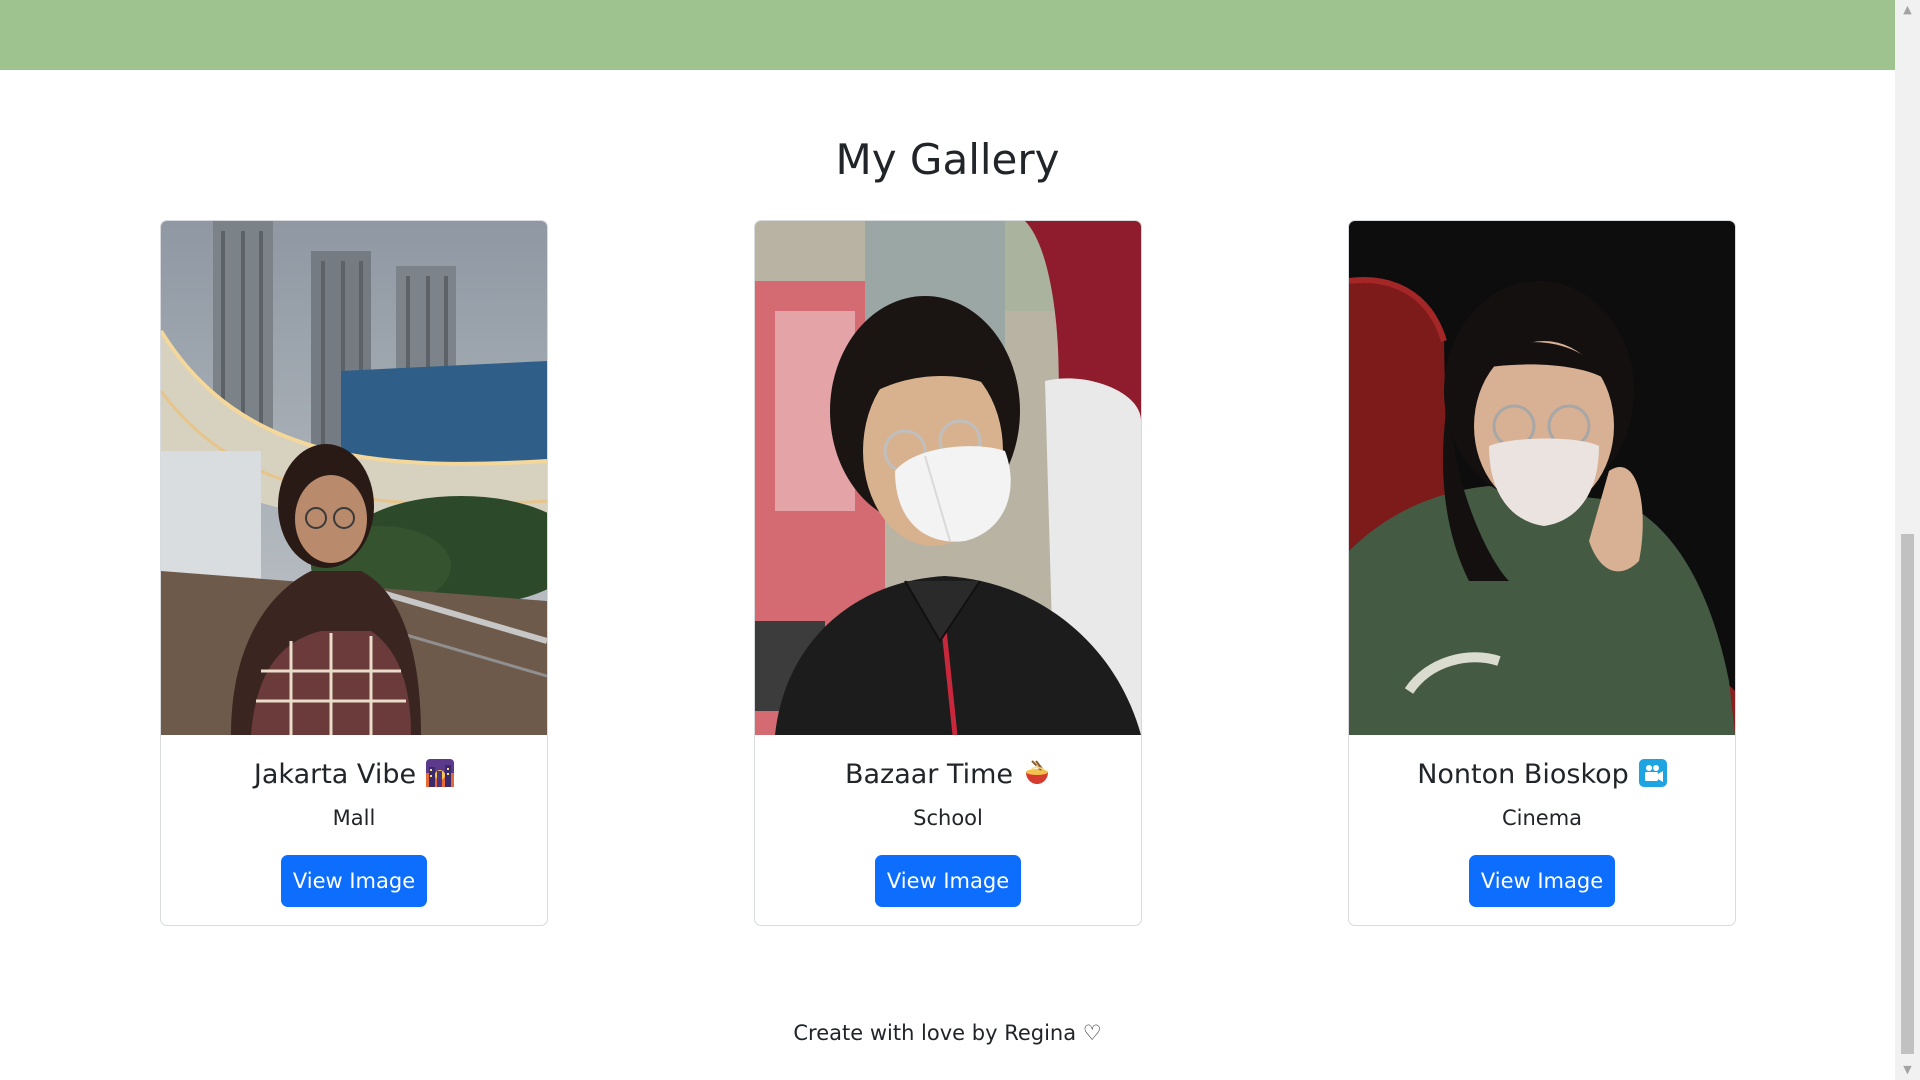 The width and height of the screenshot is (1920, 1080). What do you see at coordinates (1907, 10) in the screenshot?
I see `scroll-up-arrow-icon: ▲` at bounding box center [1907, 10].